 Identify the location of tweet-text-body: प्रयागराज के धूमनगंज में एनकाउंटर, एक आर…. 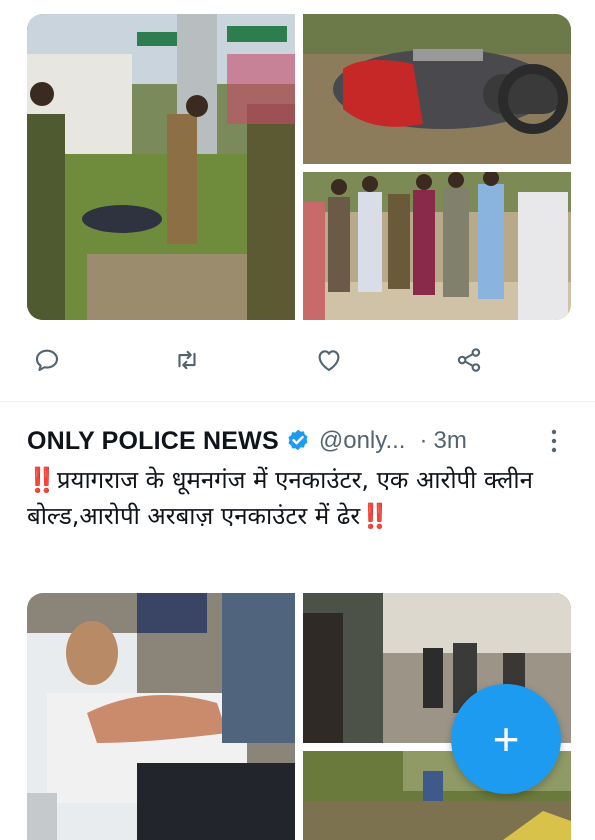
(280, 498).